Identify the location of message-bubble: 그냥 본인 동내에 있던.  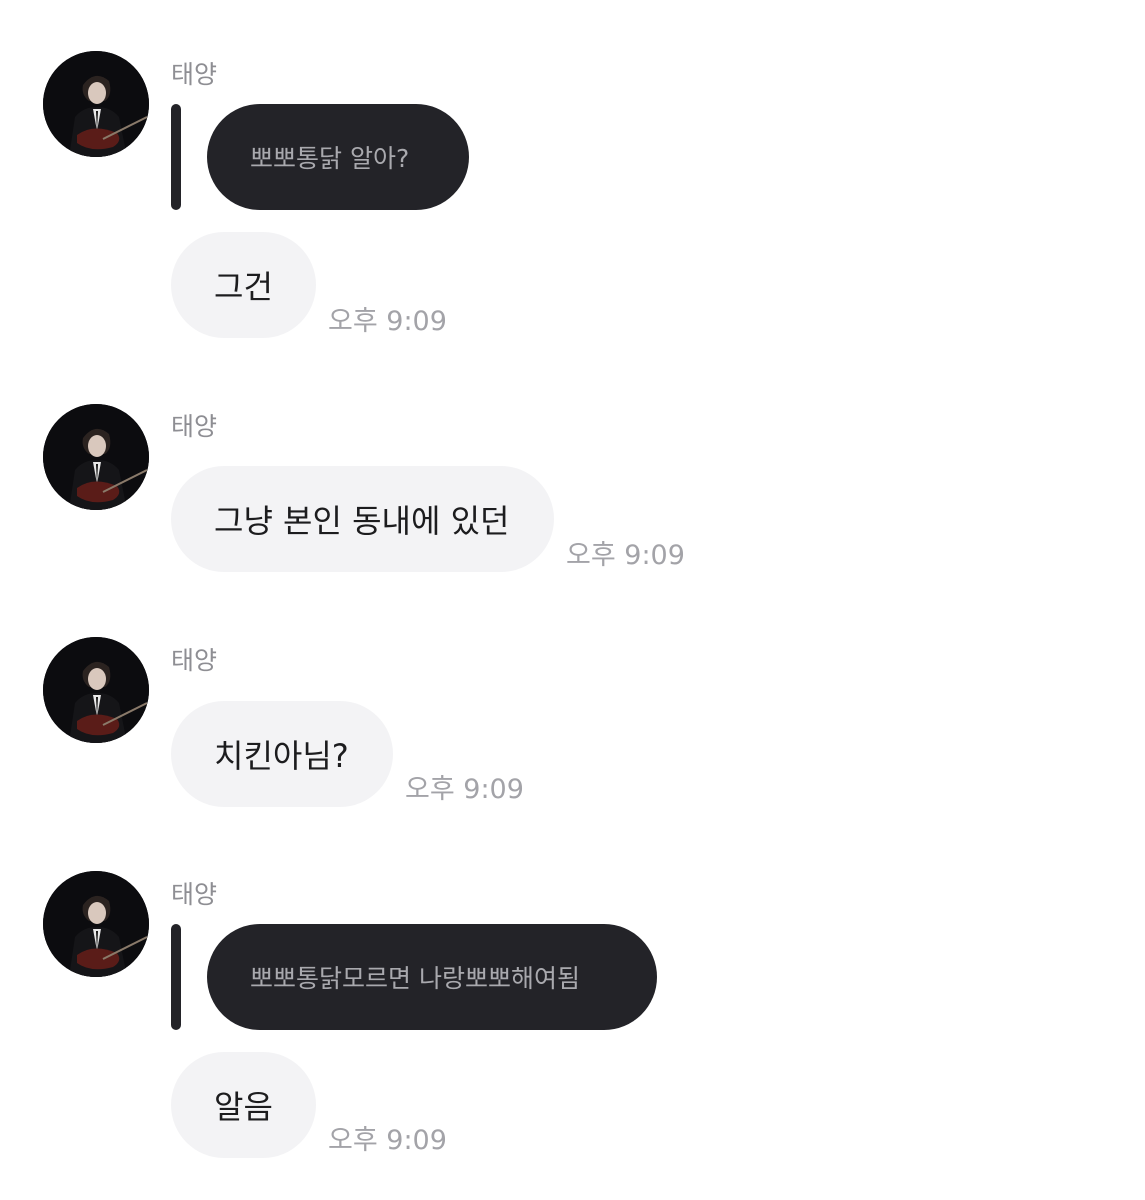
(362, 519).